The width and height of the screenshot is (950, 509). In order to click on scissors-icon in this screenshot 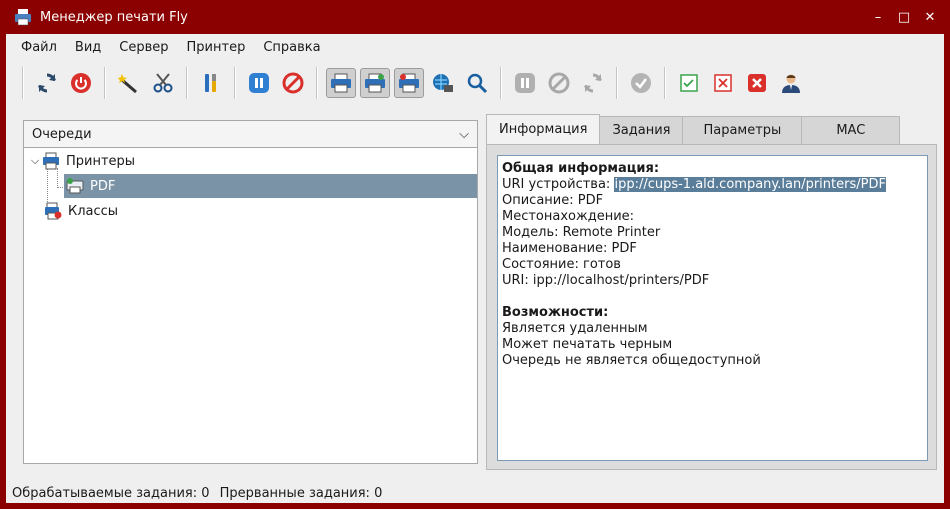, I will do `click(163, 83)`.